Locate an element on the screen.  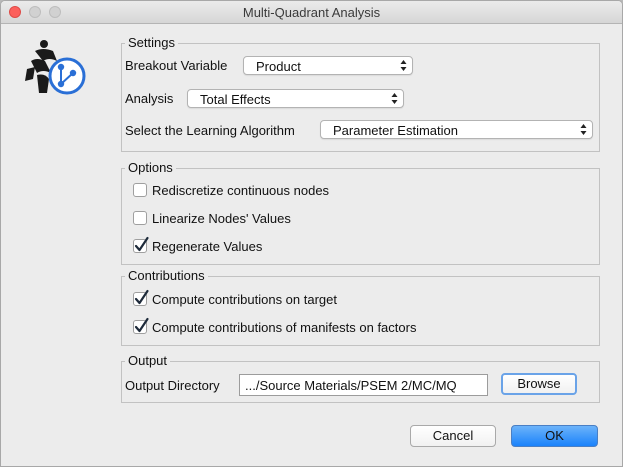
linearize-label: Linearize Nodes' Values is located at coordinates (221, 218).